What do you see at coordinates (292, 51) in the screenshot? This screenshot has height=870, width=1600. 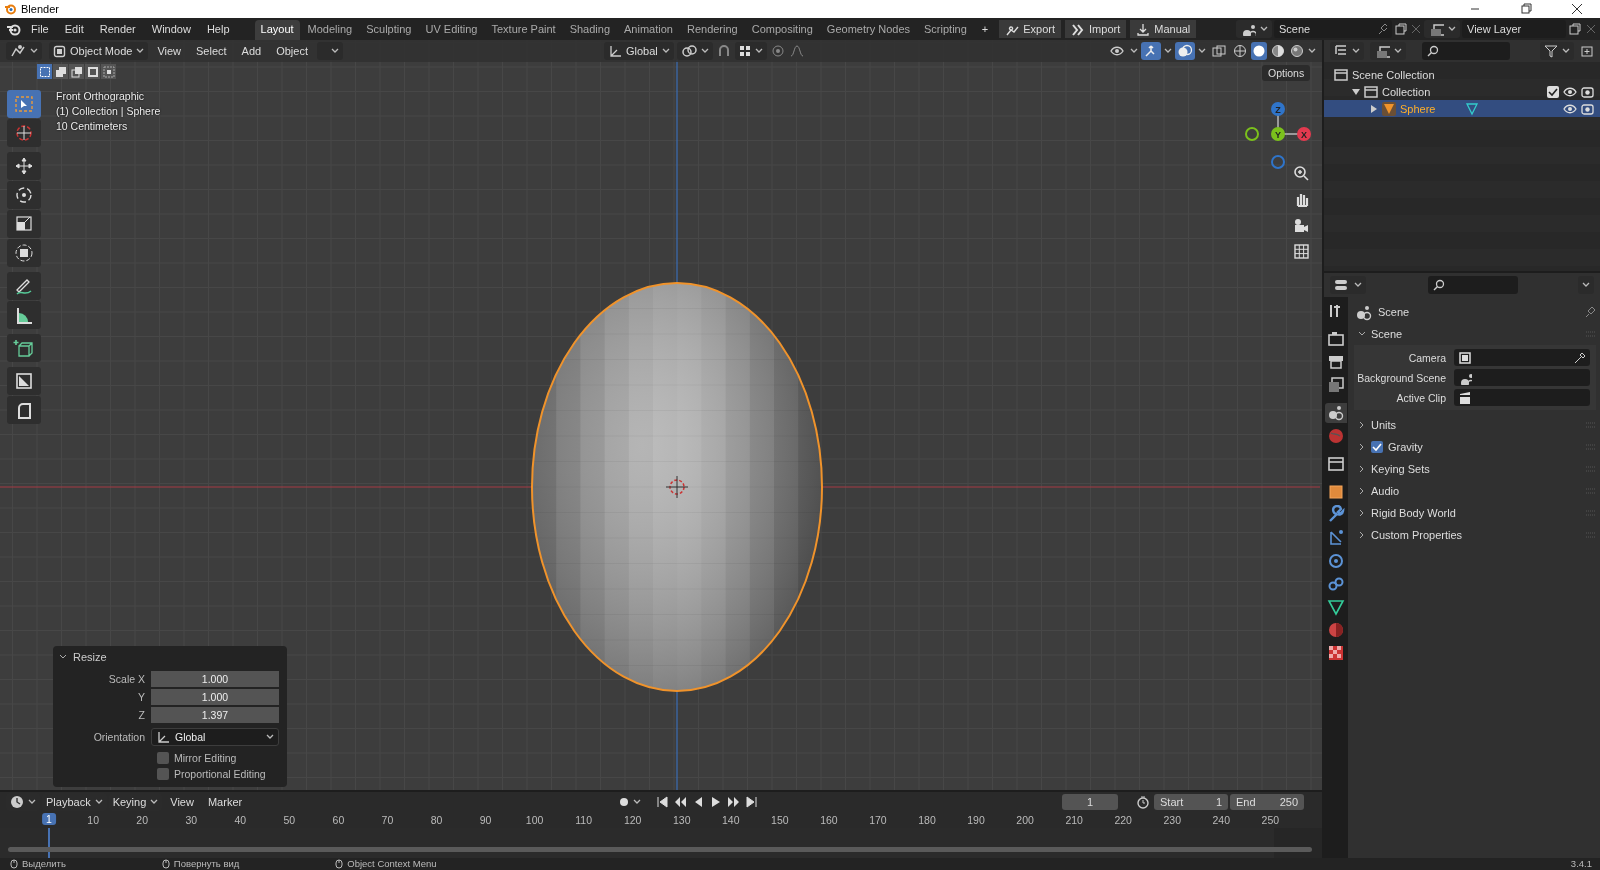 I see `menu-item: Object` at bounding box center [292, 51].